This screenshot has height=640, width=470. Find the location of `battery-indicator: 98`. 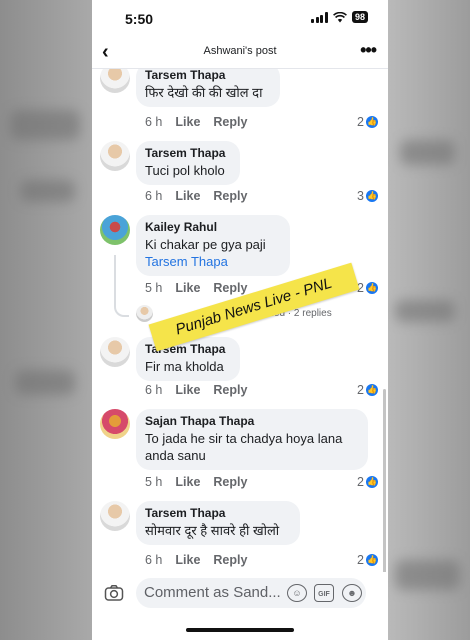

battery-indicator: 98 is located at coordinates (359, 17).